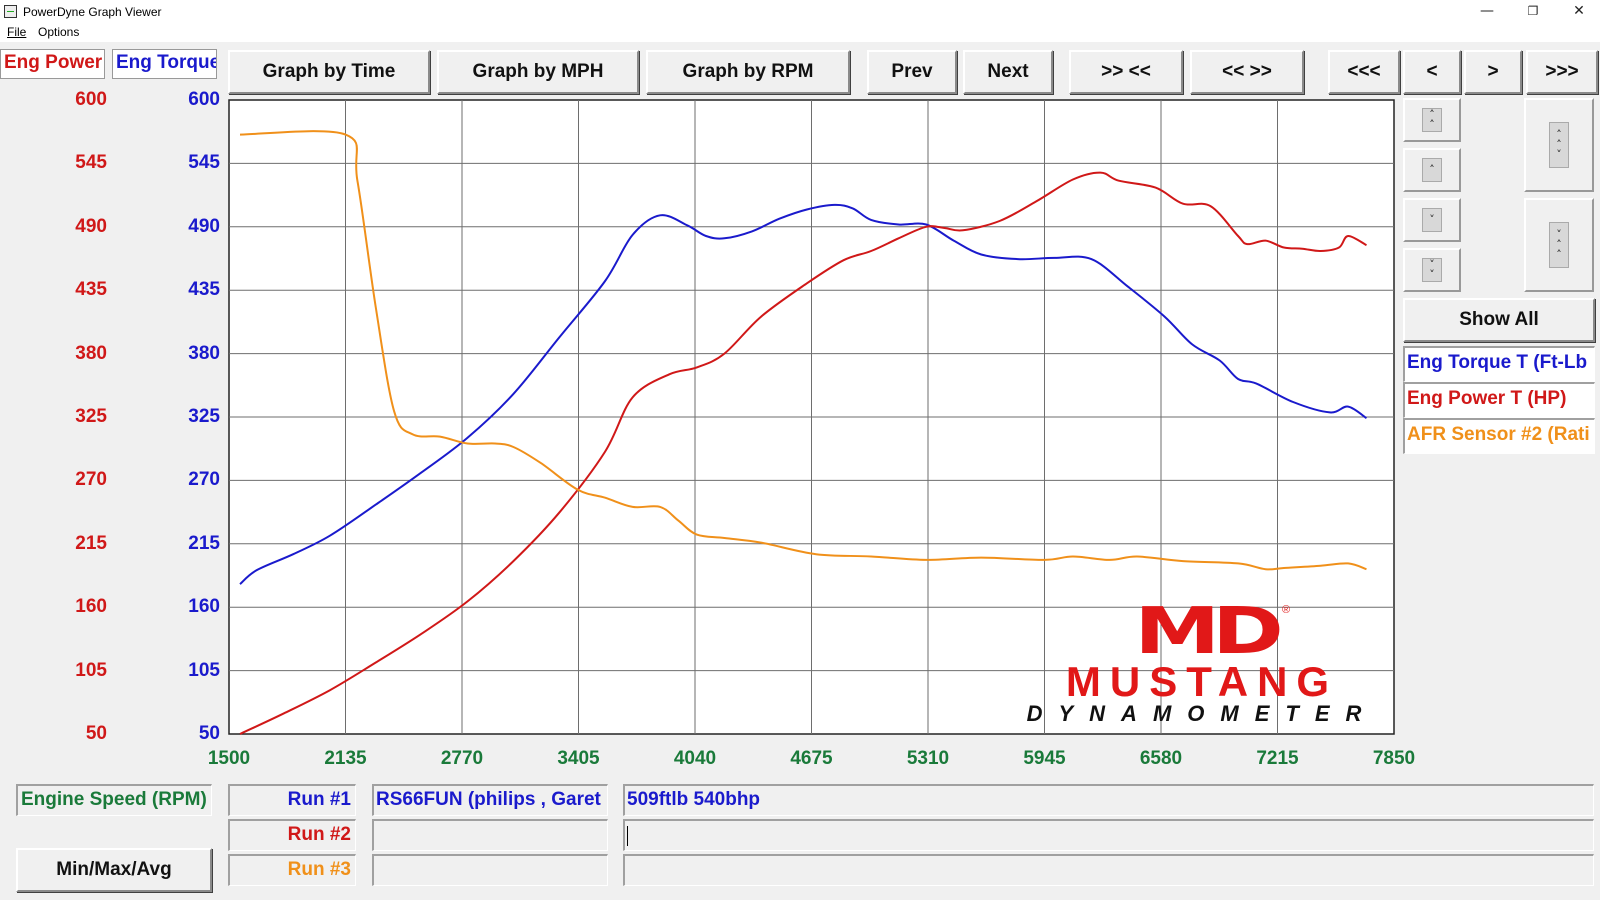 Image resolution: width=1600 pixels, height=900 pixels. What do you see at coordinates (928, 758) in the screenshot?
I see `rpm-tick-label: 5310` at bounding box center [928, 758].